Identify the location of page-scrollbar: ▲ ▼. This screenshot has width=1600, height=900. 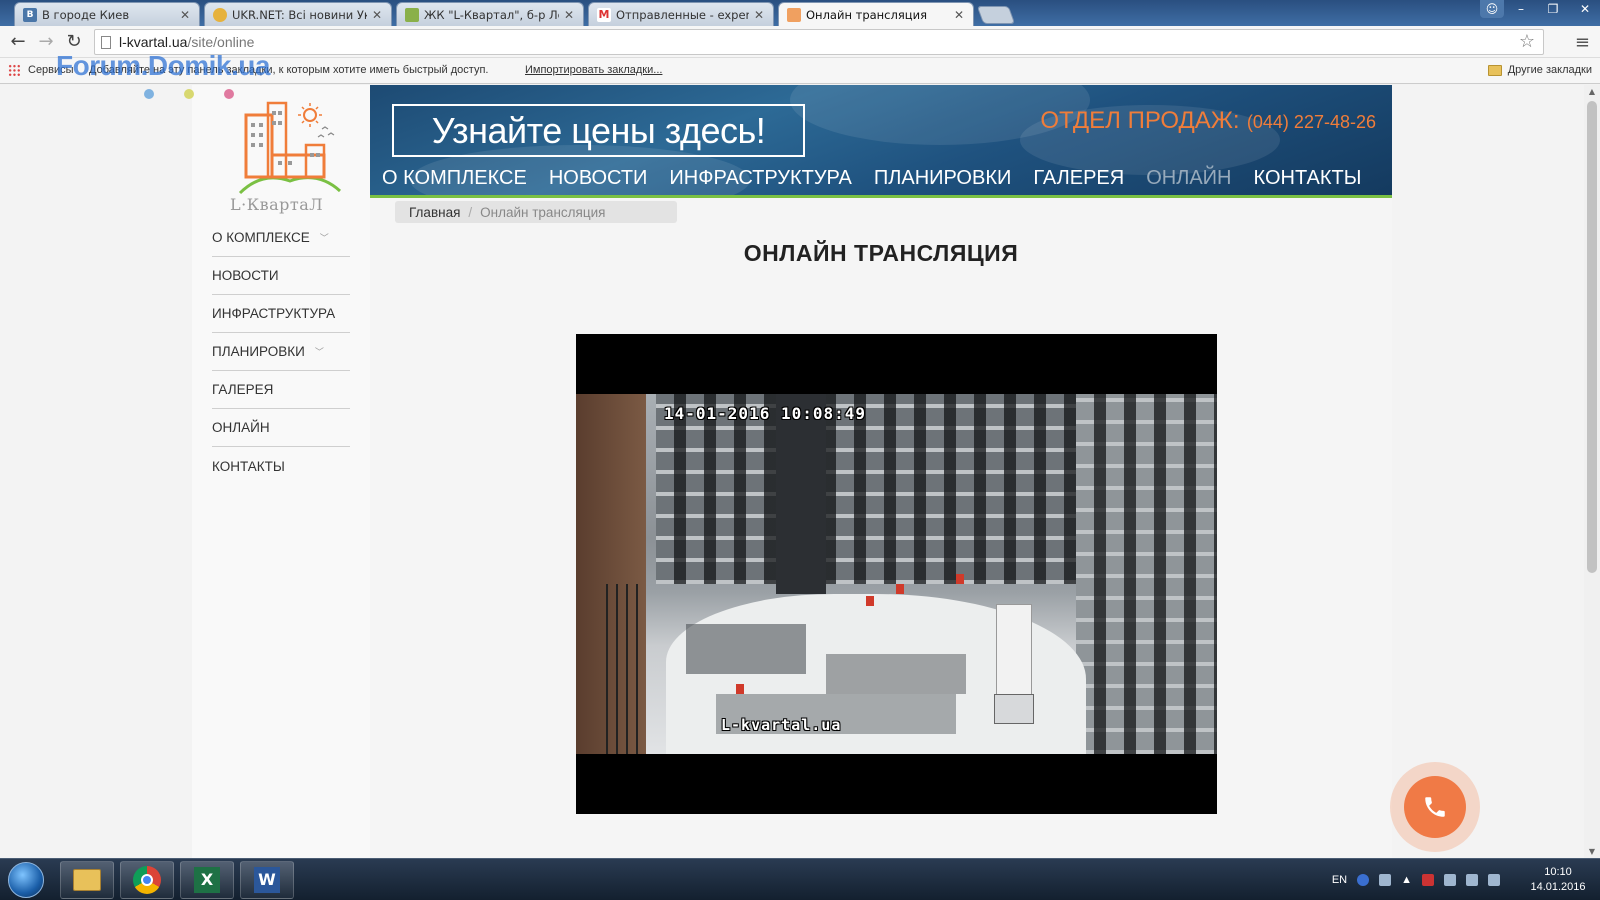
(1592, 471).